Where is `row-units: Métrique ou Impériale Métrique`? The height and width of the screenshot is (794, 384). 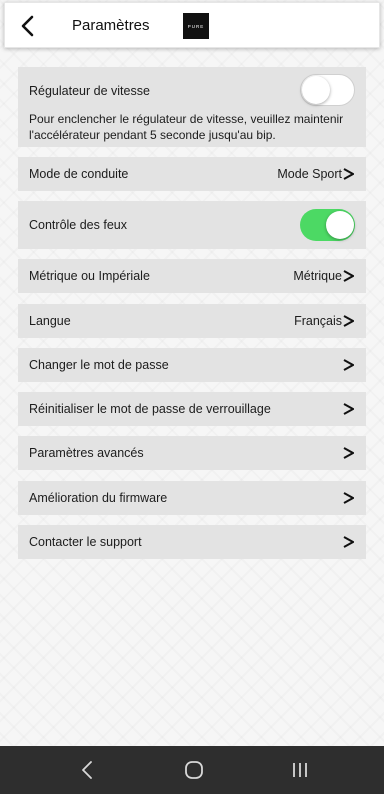
row-units: Métrique ou Impériale Métrique is located at coordinates (192, 276).